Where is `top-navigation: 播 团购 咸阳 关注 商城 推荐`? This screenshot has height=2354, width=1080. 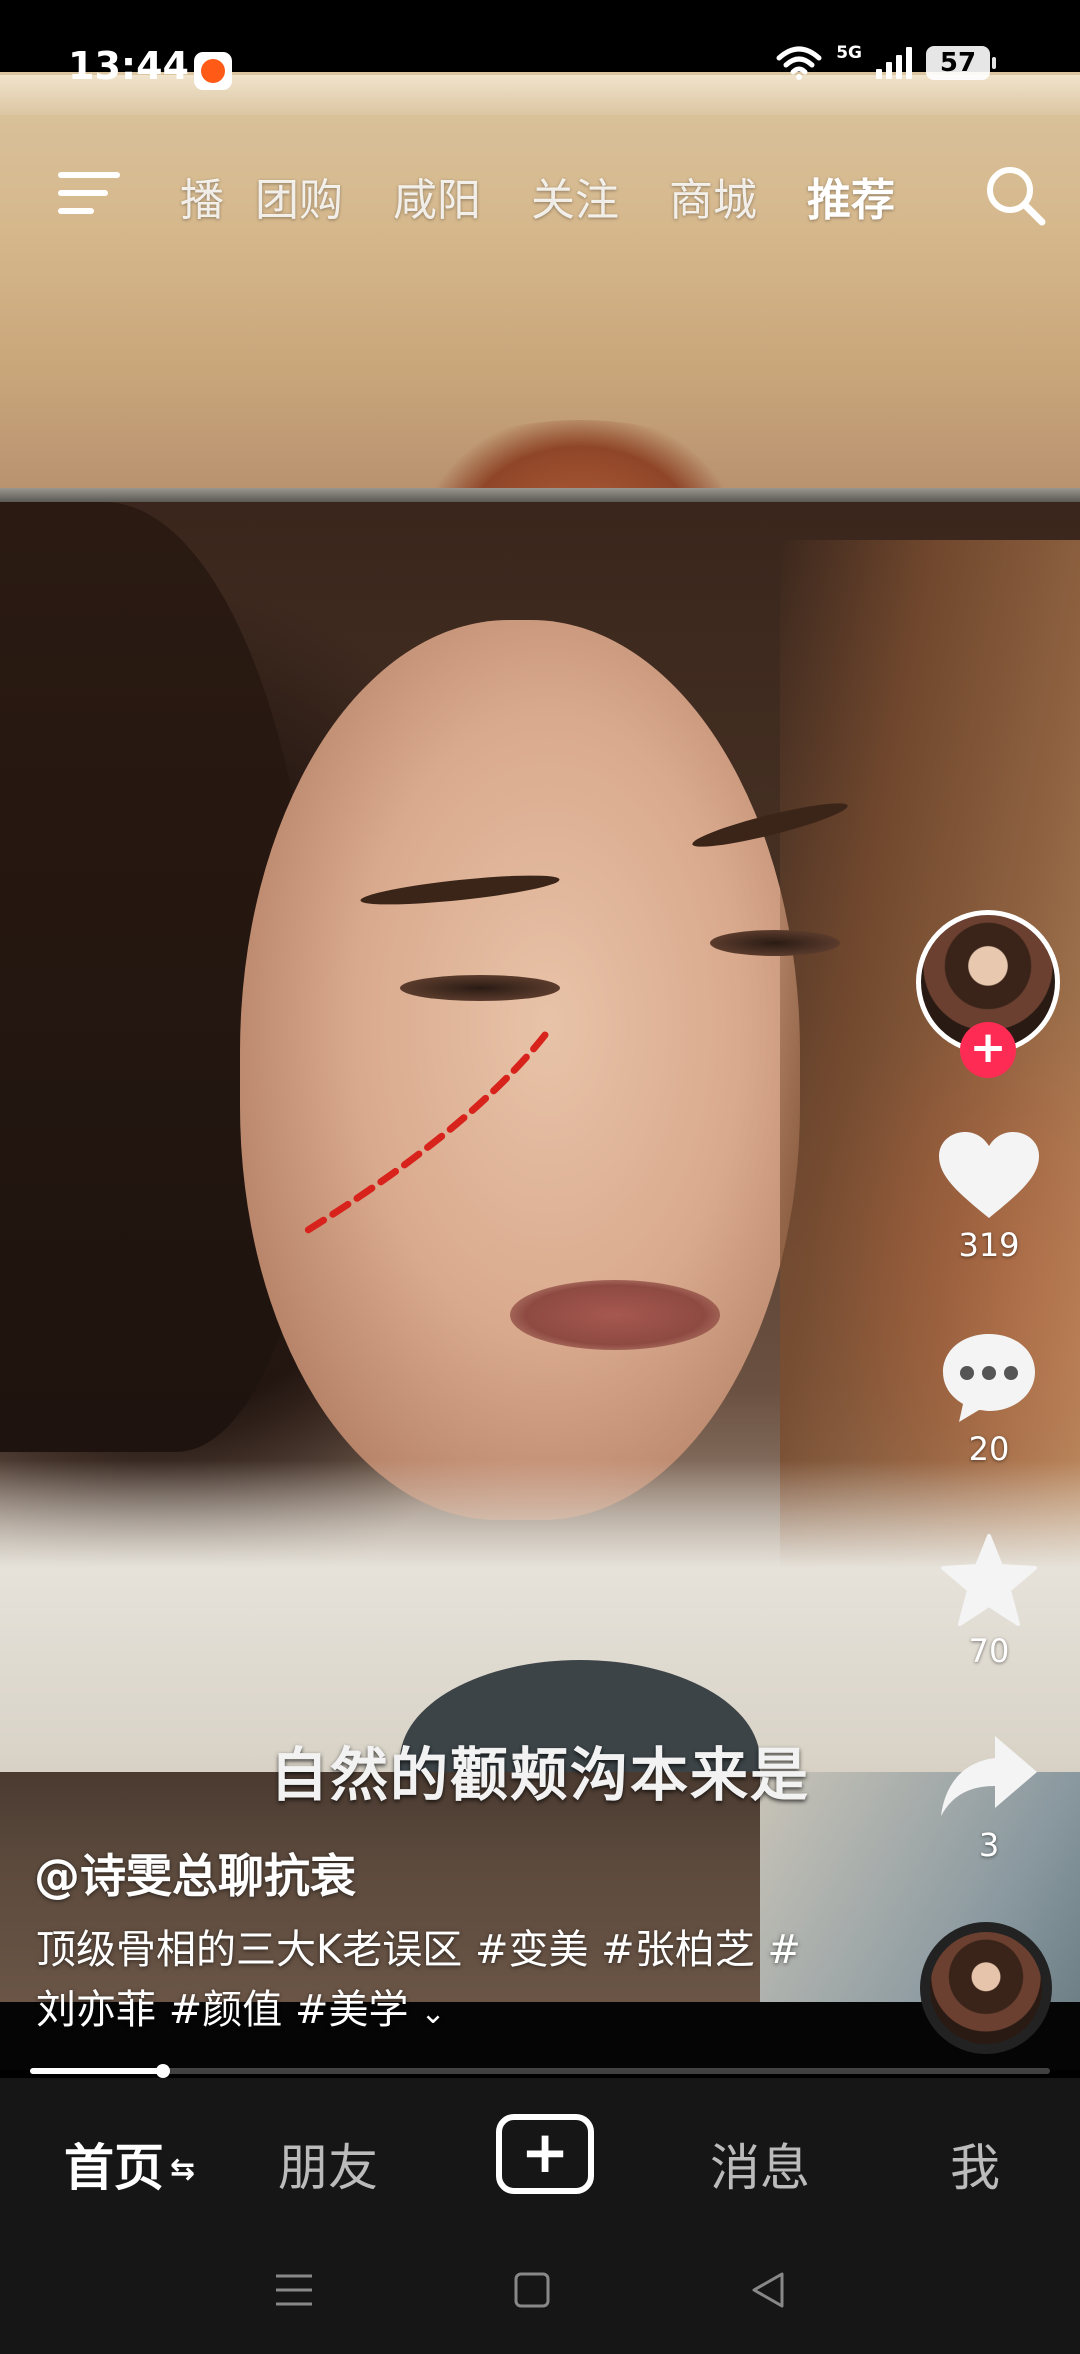 top-navigation: 播 团购 咸阳 关注 商城 推荐 is located at coordinates (540, 200).